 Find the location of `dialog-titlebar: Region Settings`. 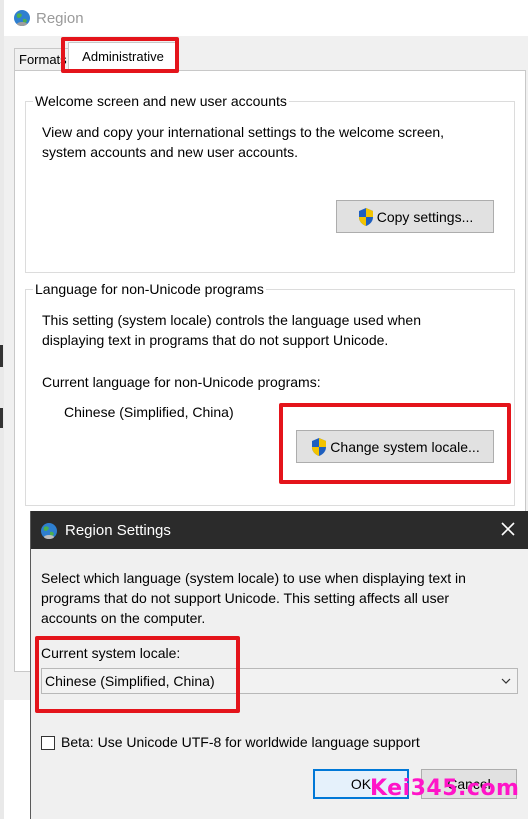

dialog-titlebar: Region Settings is located at coordinates (279, 530).